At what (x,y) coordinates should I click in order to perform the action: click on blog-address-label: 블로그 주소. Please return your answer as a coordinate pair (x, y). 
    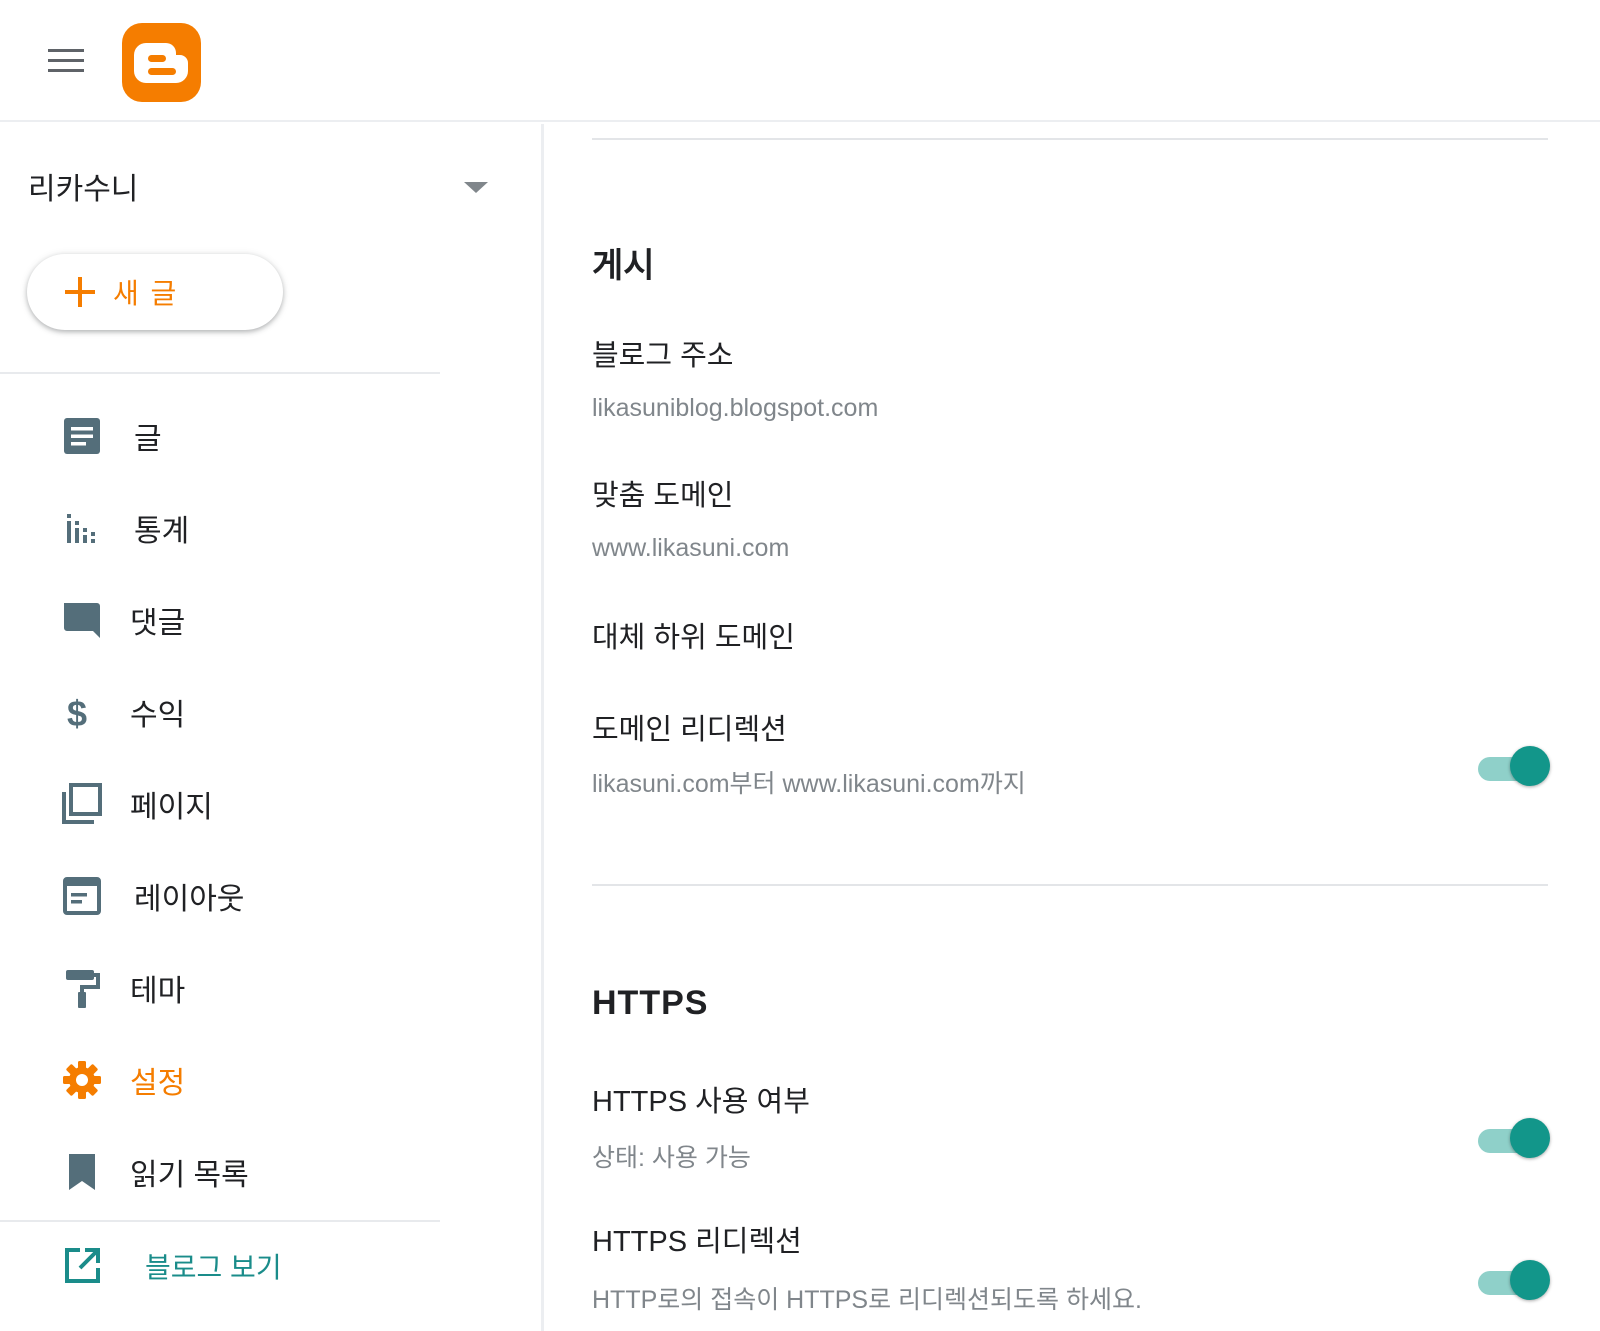
    Looking at the image, I should click on (663, 356).